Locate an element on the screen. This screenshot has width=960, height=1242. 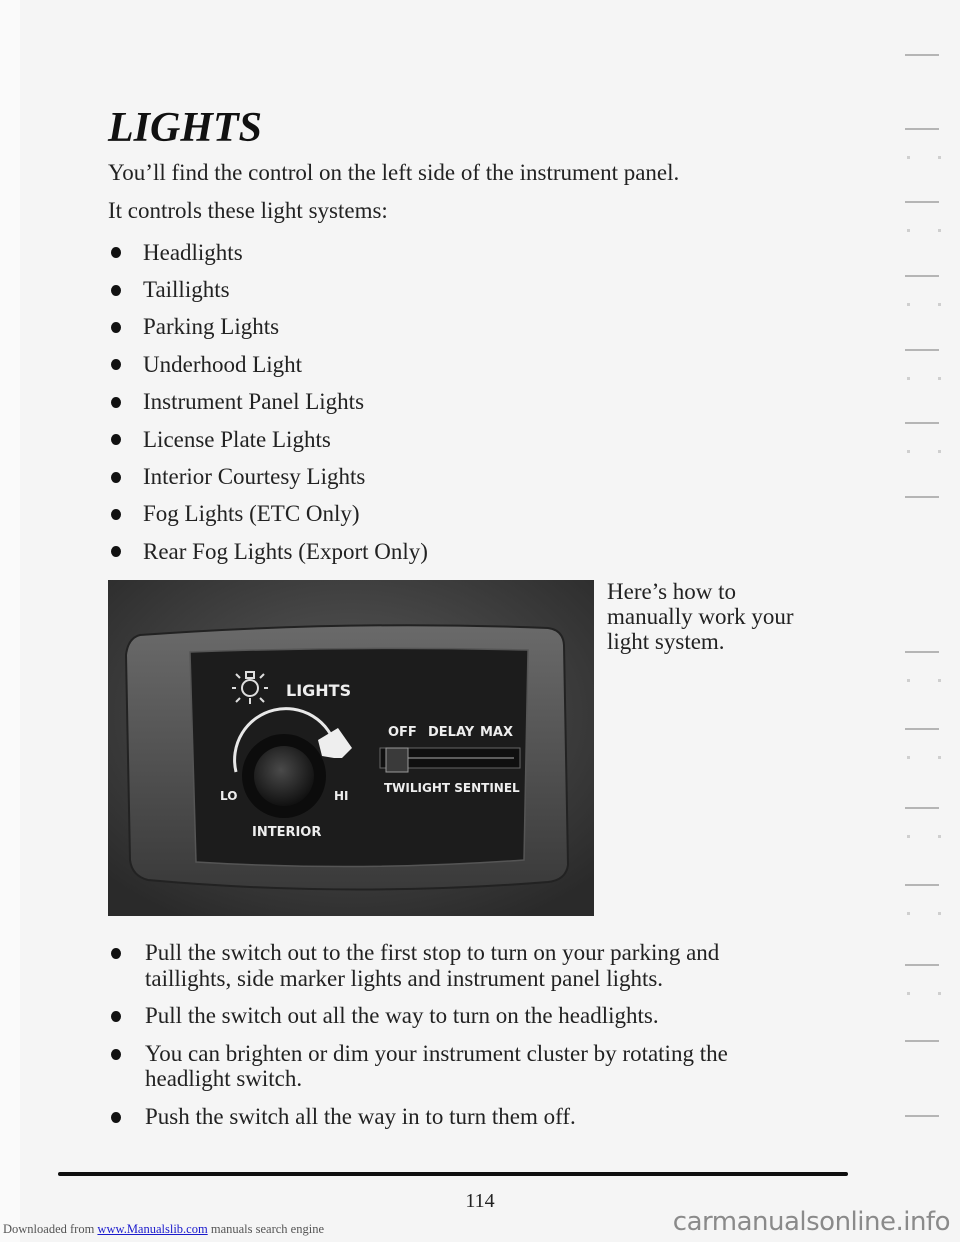
page-title: LIGHTS is located at coordinates (185, 128).